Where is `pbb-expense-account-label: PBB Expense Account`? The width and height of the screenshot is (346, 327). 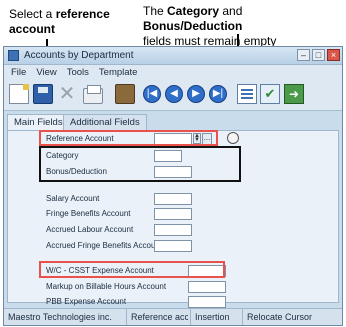 pbb-expense-account-label: PBB Expense Account is located at coordinates (86, 301).